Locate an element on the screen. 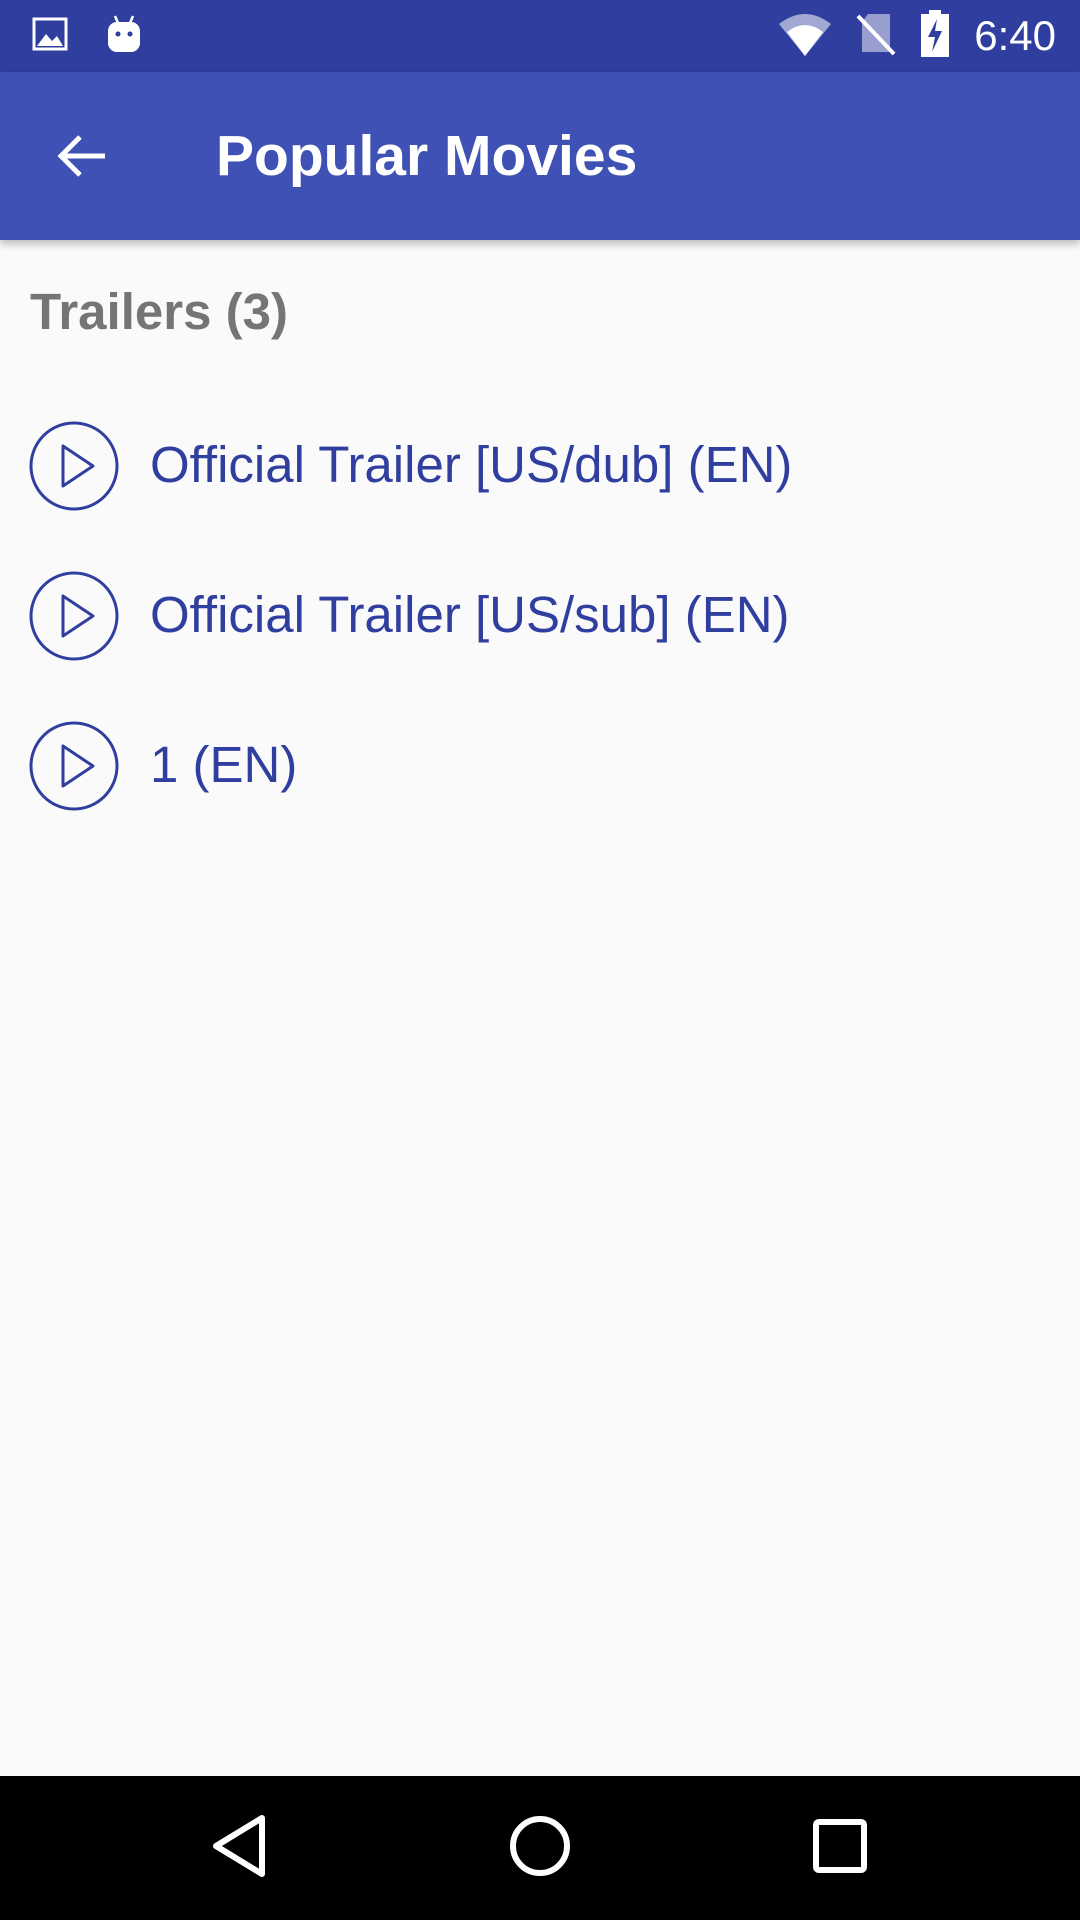  image-icon is located at coordinates (50, 36).